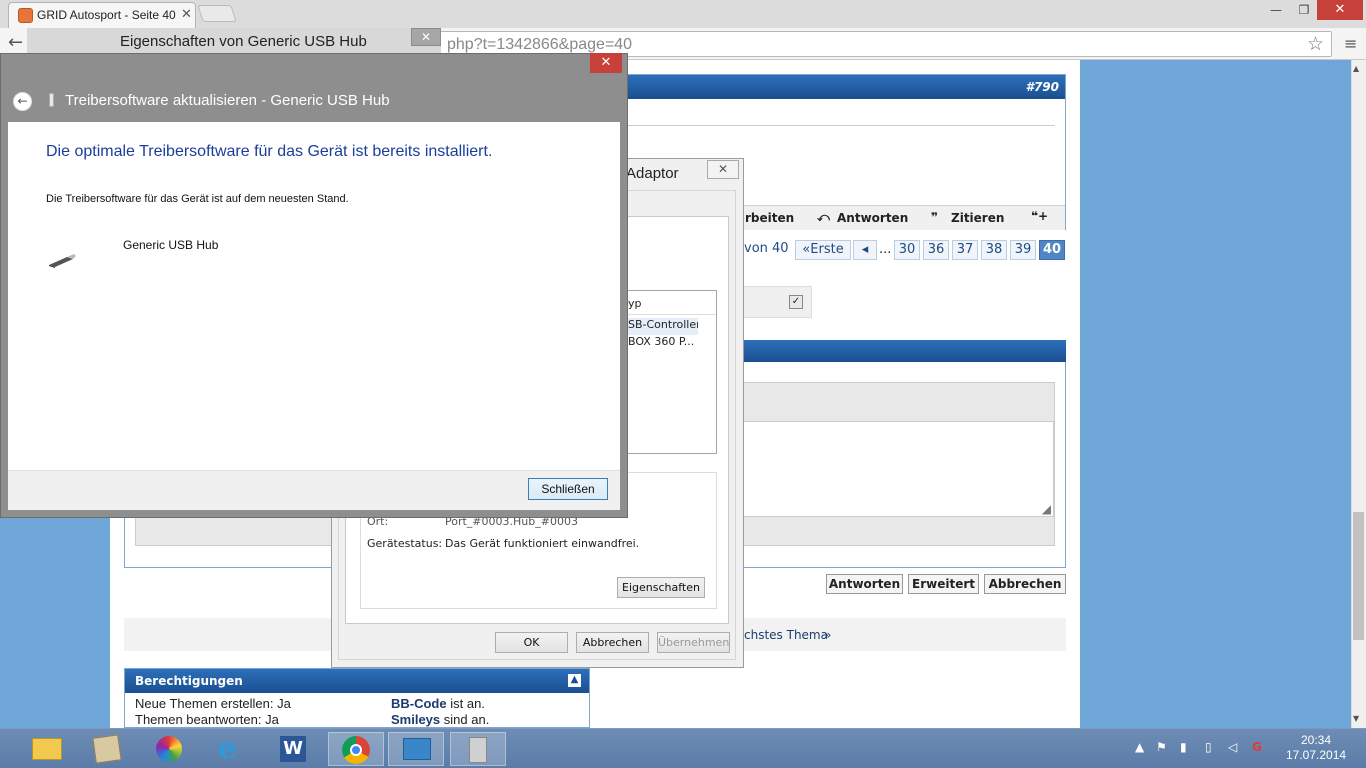  I want to click on url-text: php?t=1342866&page=40, so click(540, 44).